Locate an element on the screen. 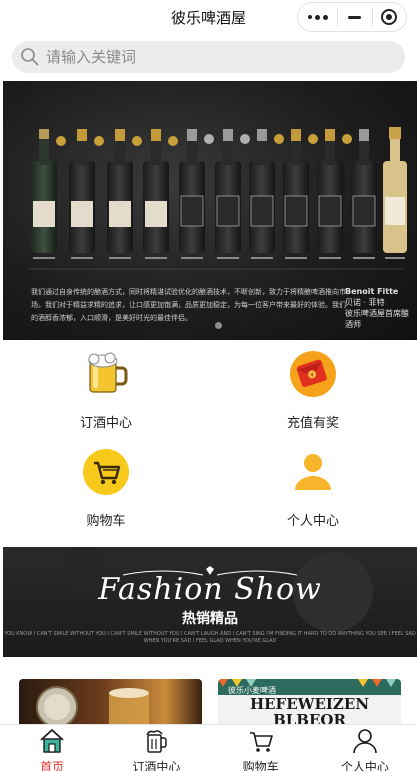  bottom-tab-bar: 首页 订酒中心 购物车 个人中心 is located at coordinates (208, 747).